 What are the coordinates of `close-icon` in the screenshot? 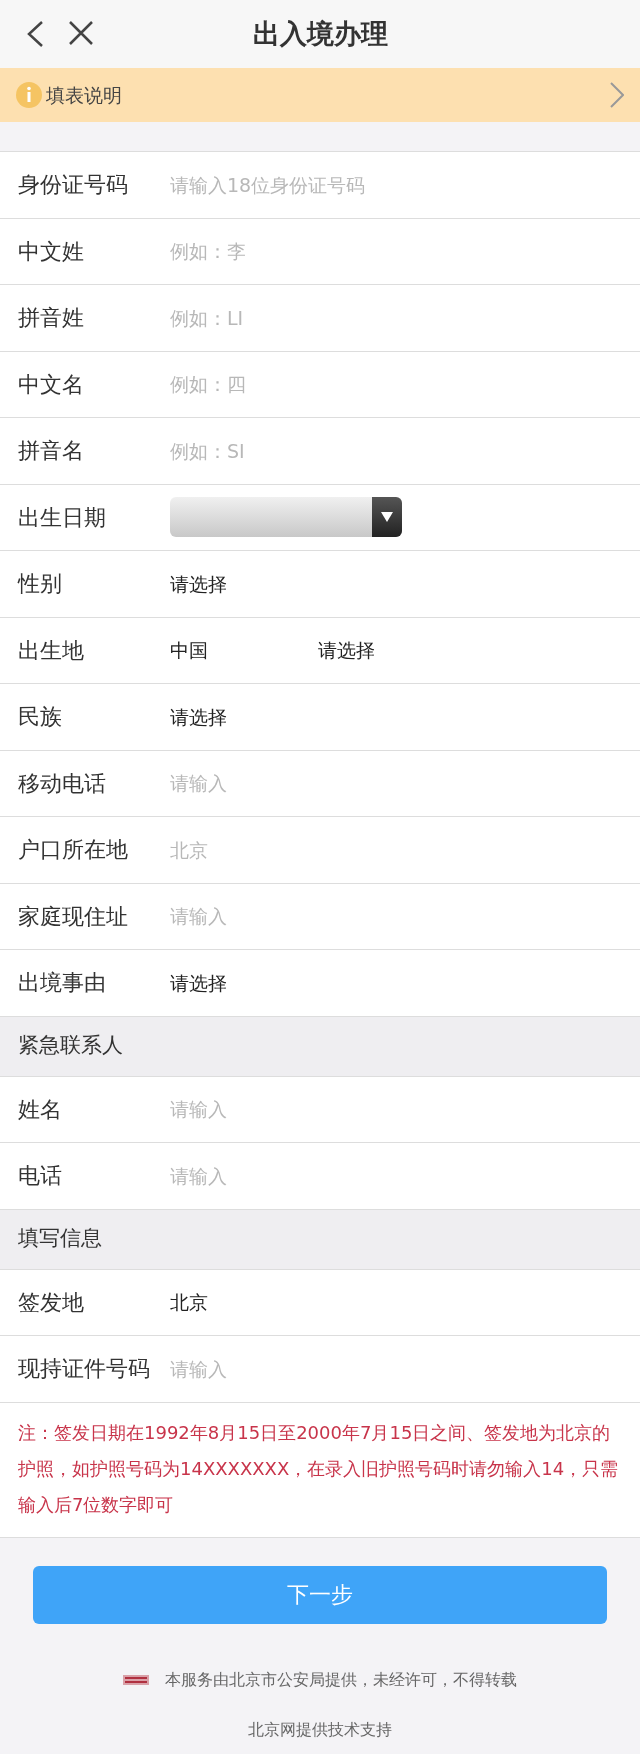 It's located at (81, 33).